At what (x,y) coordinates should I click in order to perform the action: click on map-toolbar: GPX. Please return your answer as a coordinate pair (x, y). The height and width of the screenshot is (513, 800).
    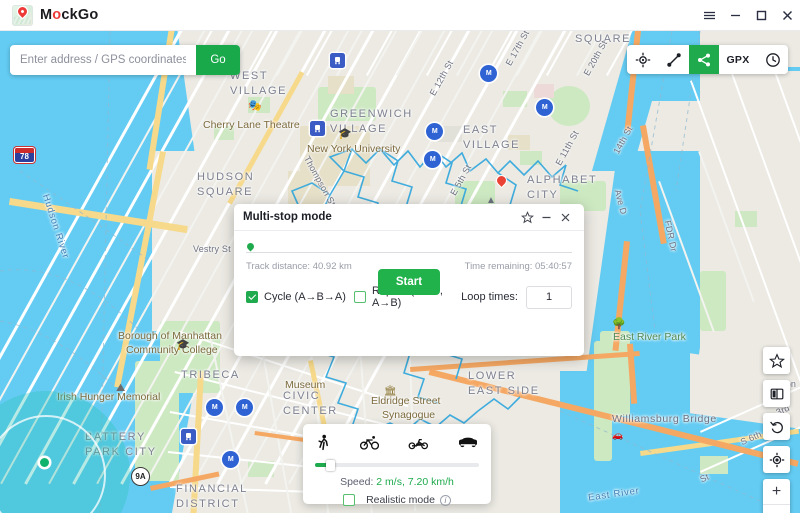
    Looking at the image, I should click on (707, 59).